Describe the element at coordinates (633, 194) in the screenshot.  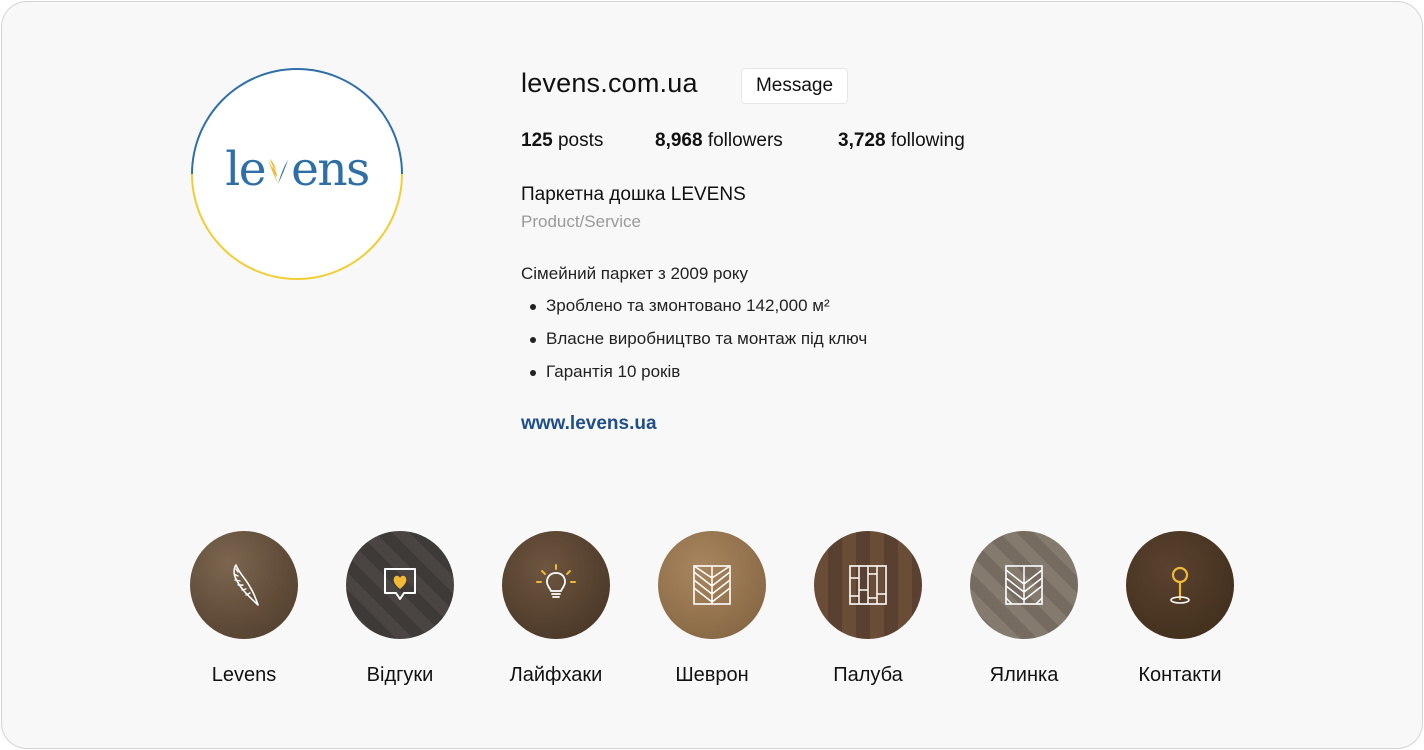
I see `profile-full-name: Паркетна дошка LEVENS` at that location.